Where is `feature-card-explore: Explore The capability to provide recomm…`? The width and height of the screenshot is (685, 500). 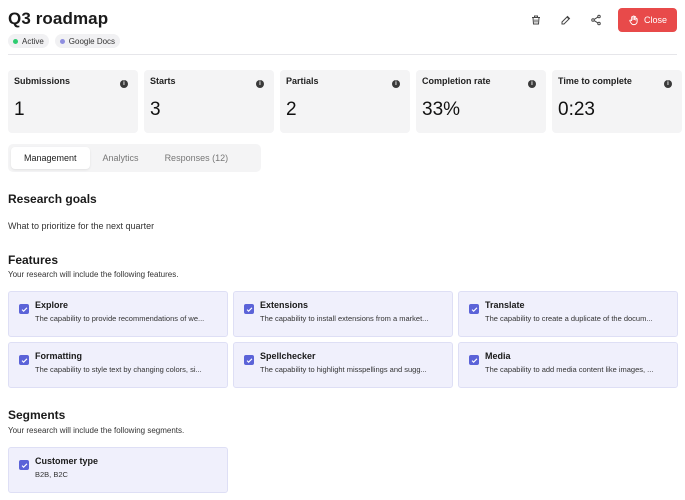
feature-card-explore: Explore The capability to provide recomm… is located at coordinates (118, 314).